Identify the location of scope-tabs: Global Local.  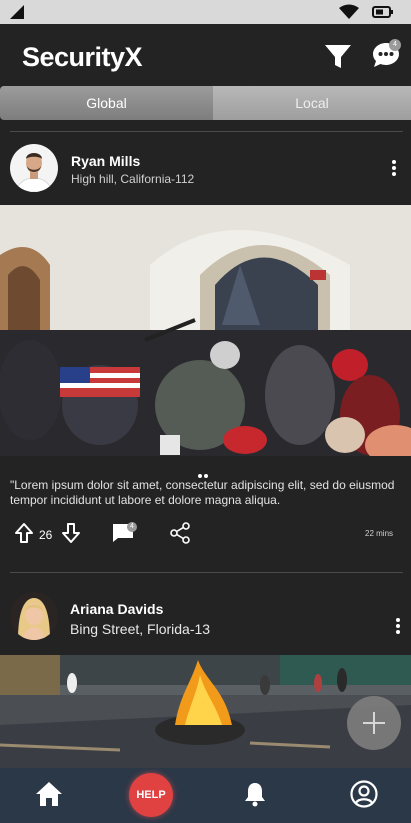
(205, 103).